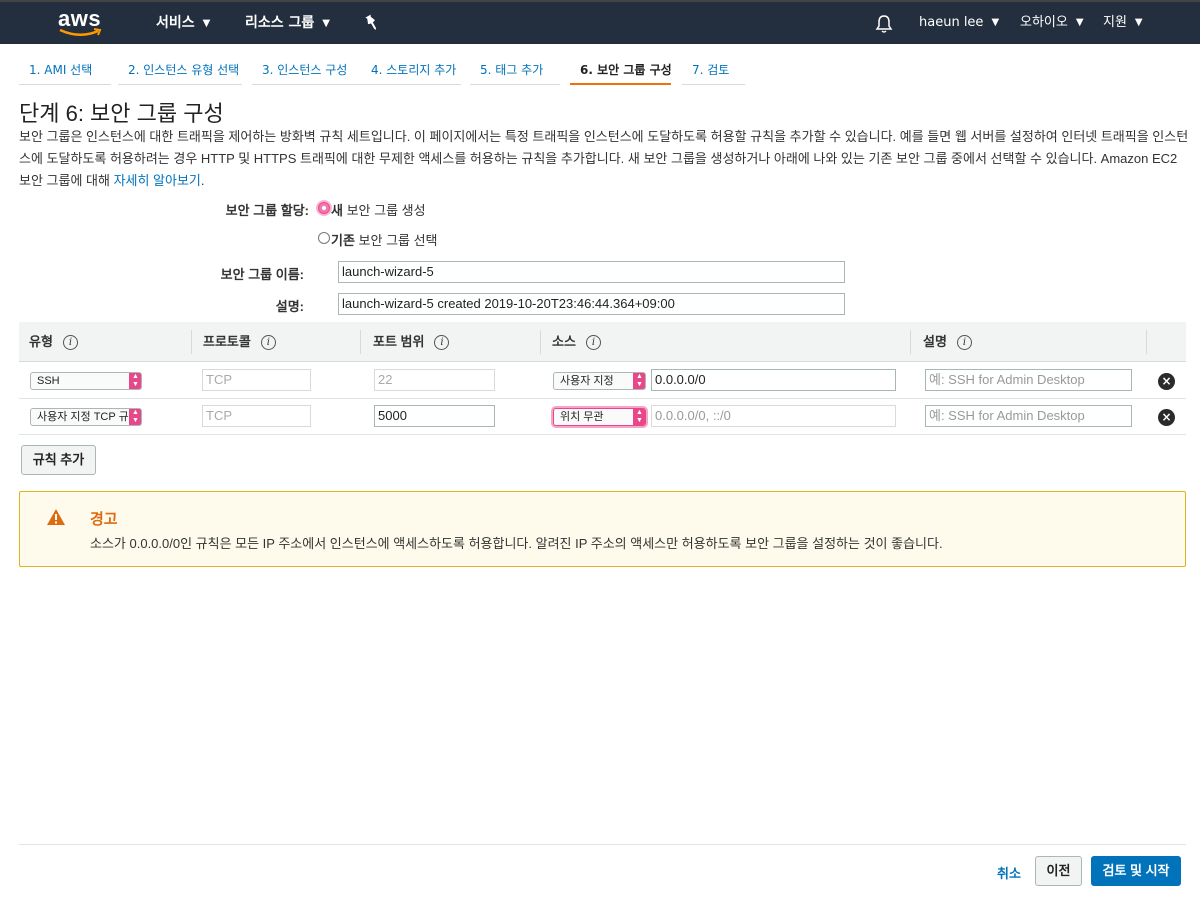 This screenshot has height=909, width=1200. I want to click on header-port-label: 포트 범위, so click(399, 341).